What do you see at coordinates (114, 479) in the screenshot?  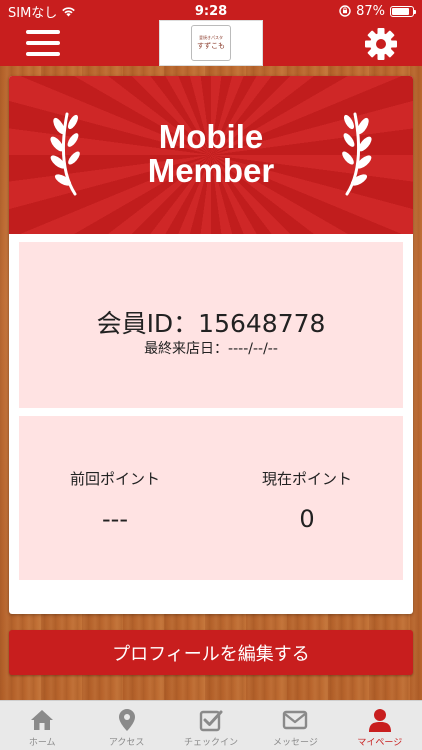 I see `previous-points-label: 前回ポイント` at bounding box center [114, 479].